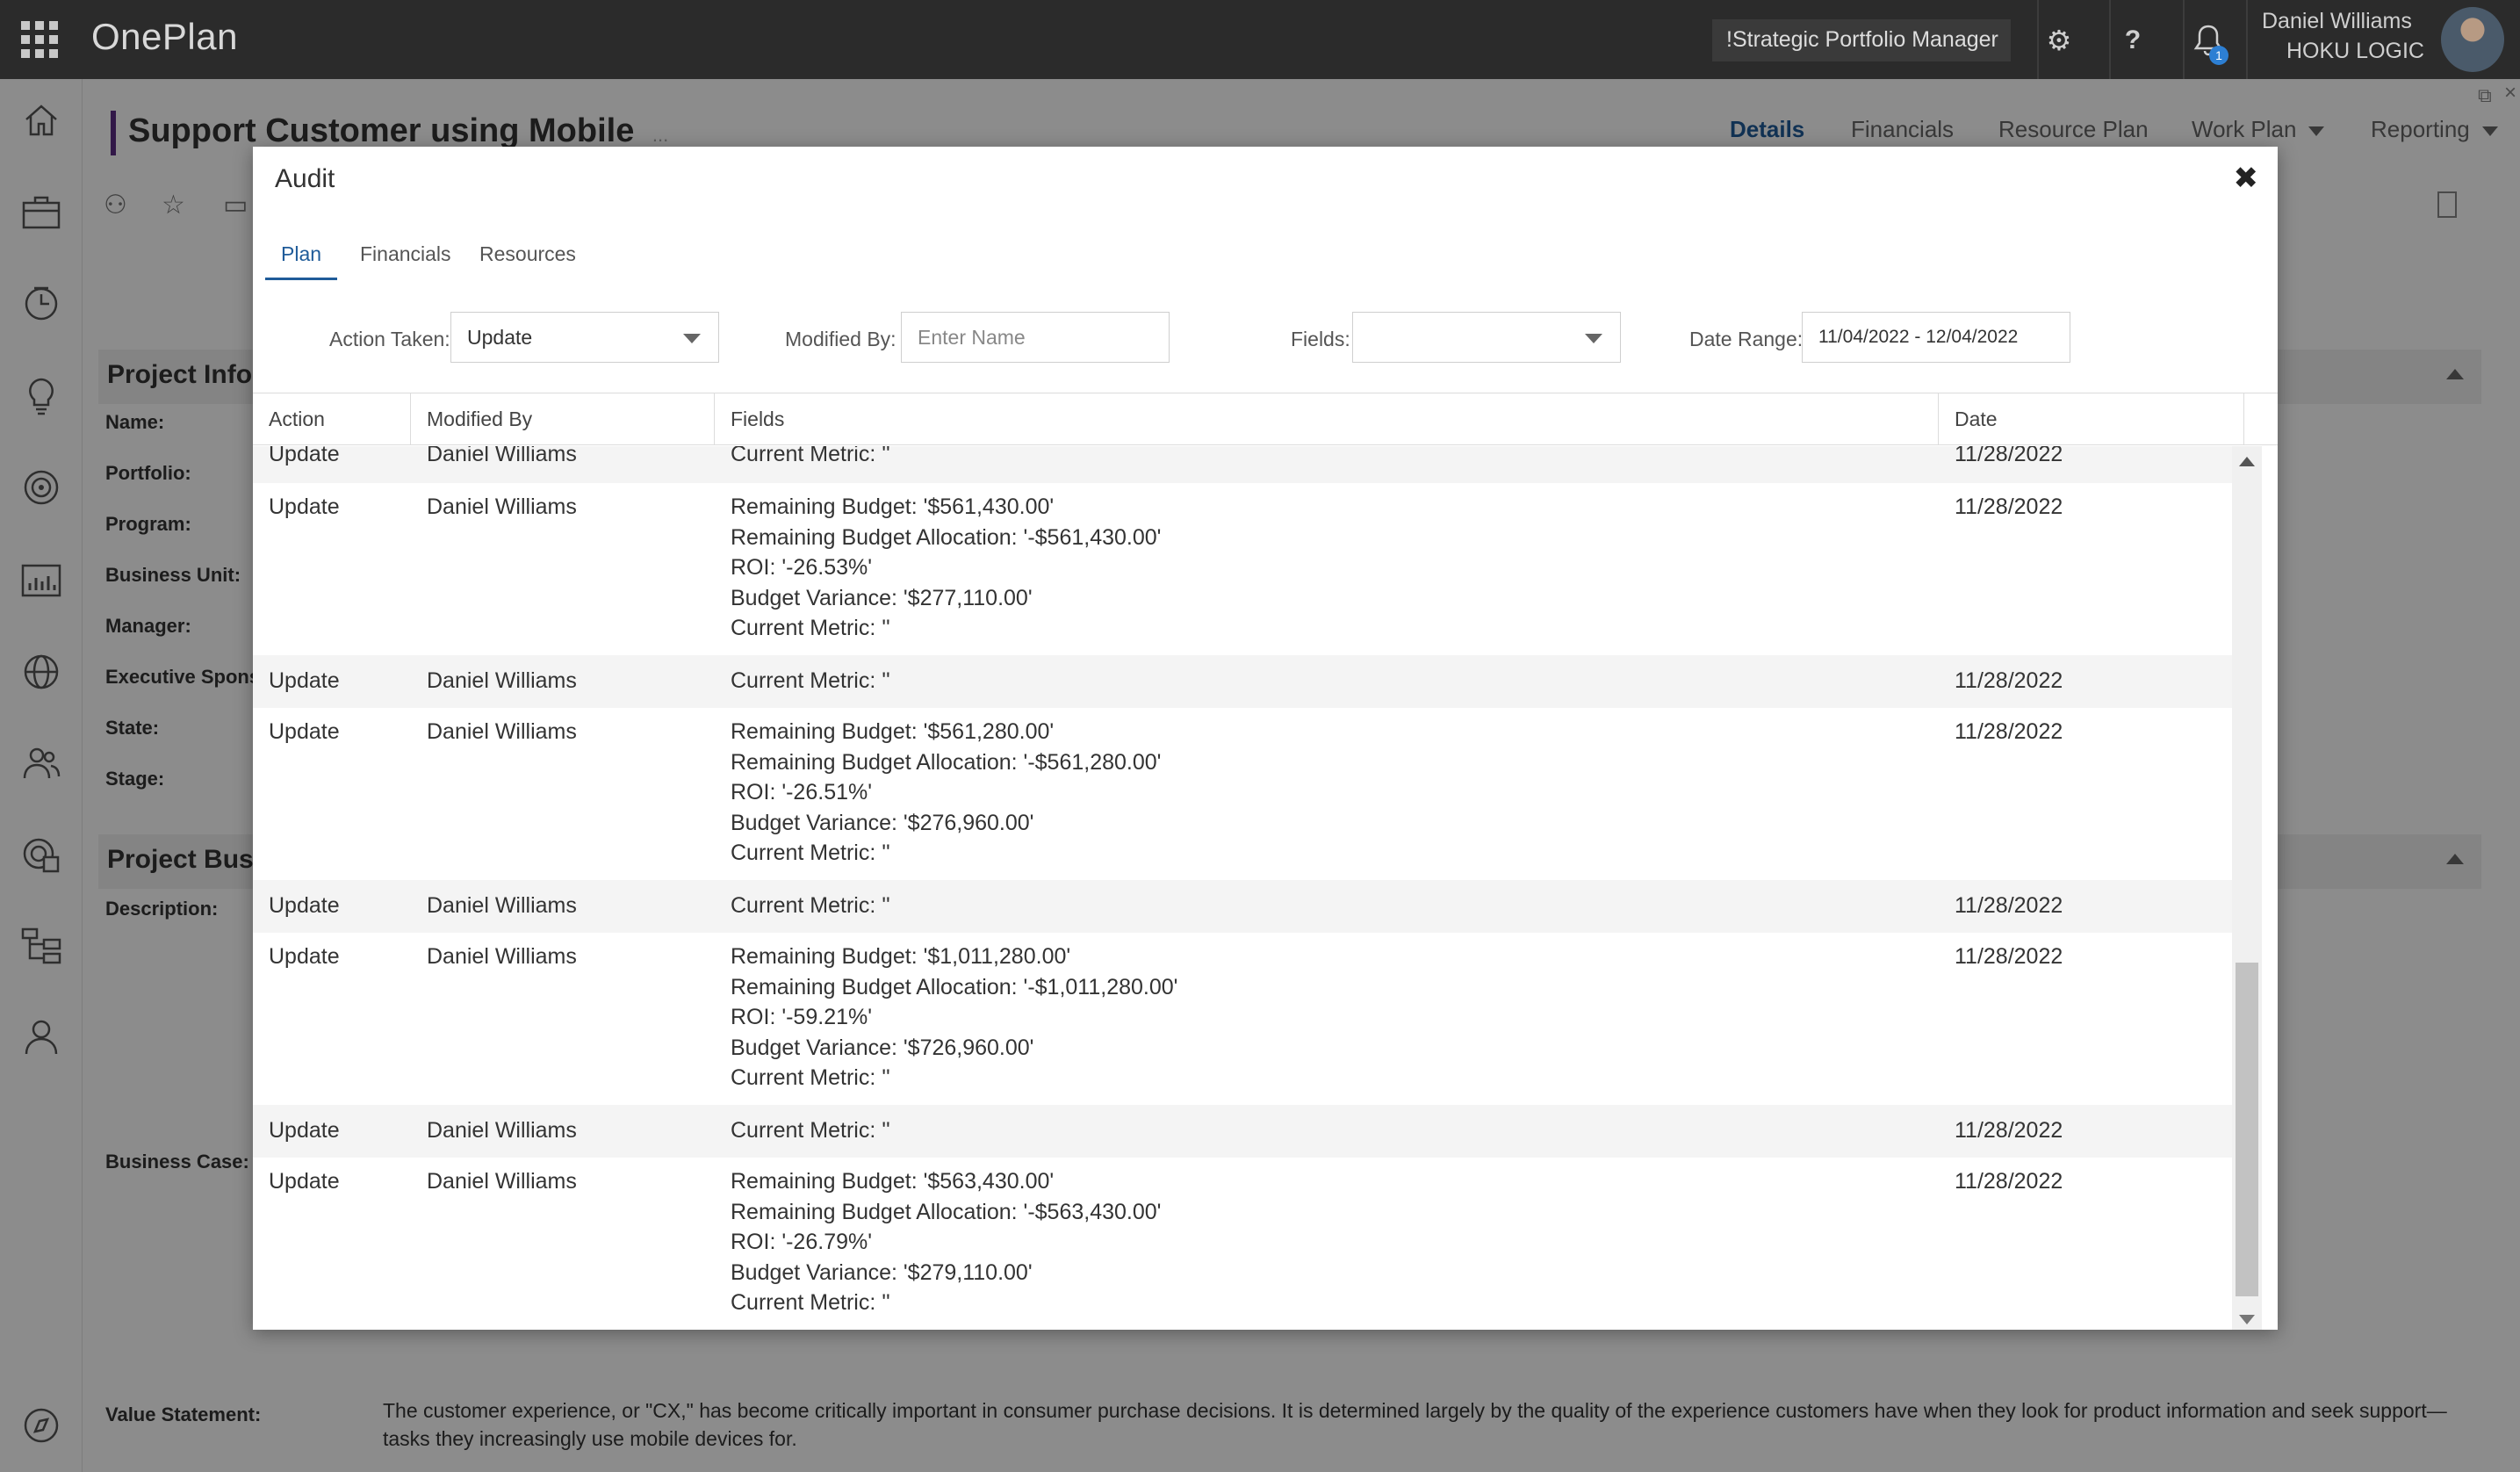  What do you see at coordinates (1936, 337) in the screenshot?
I see `date-range-input: 11/04/2022 - 12/04/2022` at bounding box center [1936, 337].